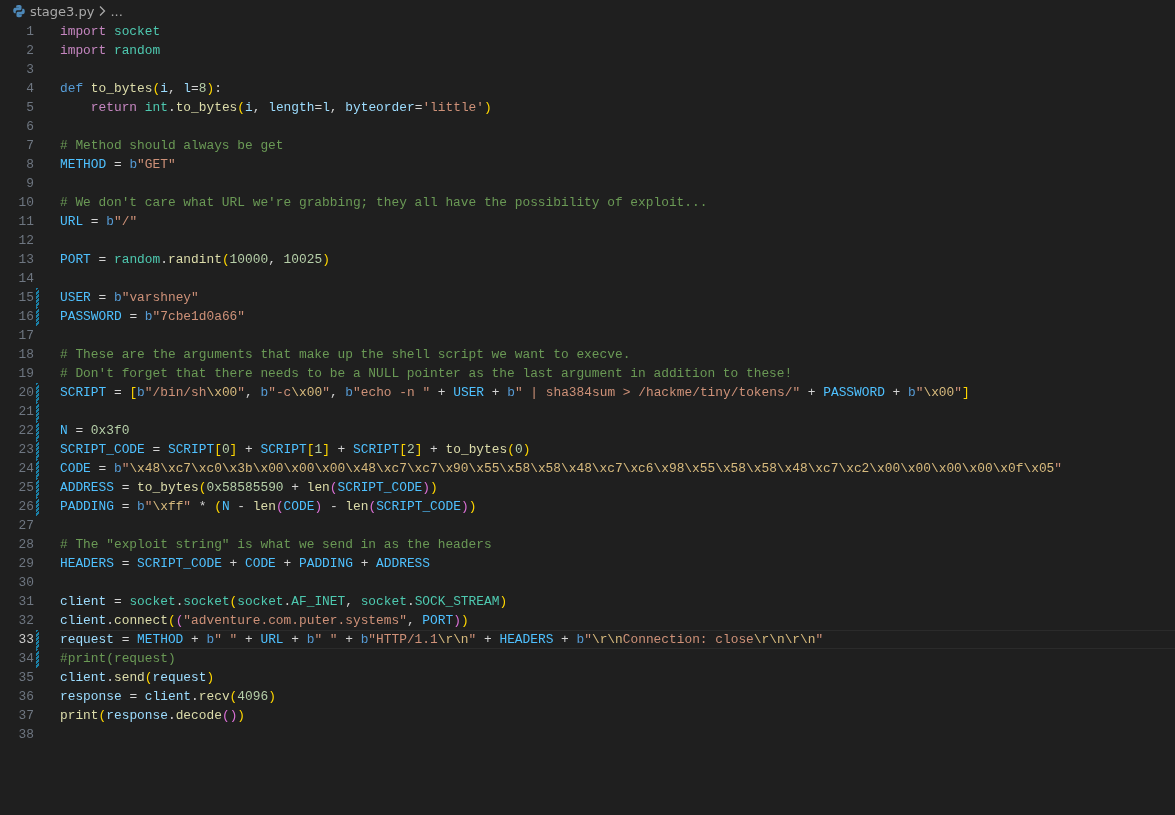 This screenshot has width=1175, height=815. What do you see at coordinates (152, 317) in the screenshot?
I see `code-line: PASSWORD = b"7cbe1d0a66"` at bounding box center [152, 317].